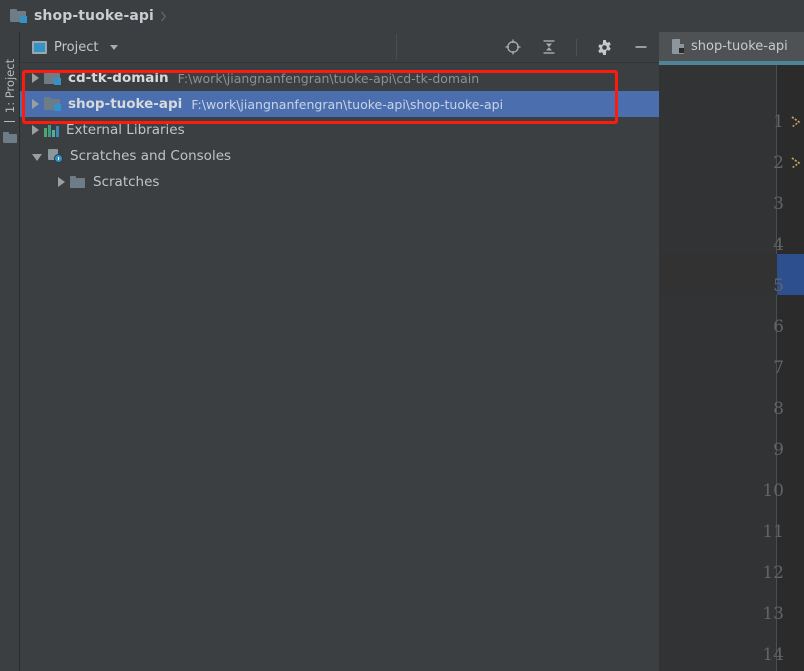  What do you see at coordinates (718, 274) in the screenshot?
I see `current-line-highlight-gutter` at bounding box center [718, 274].